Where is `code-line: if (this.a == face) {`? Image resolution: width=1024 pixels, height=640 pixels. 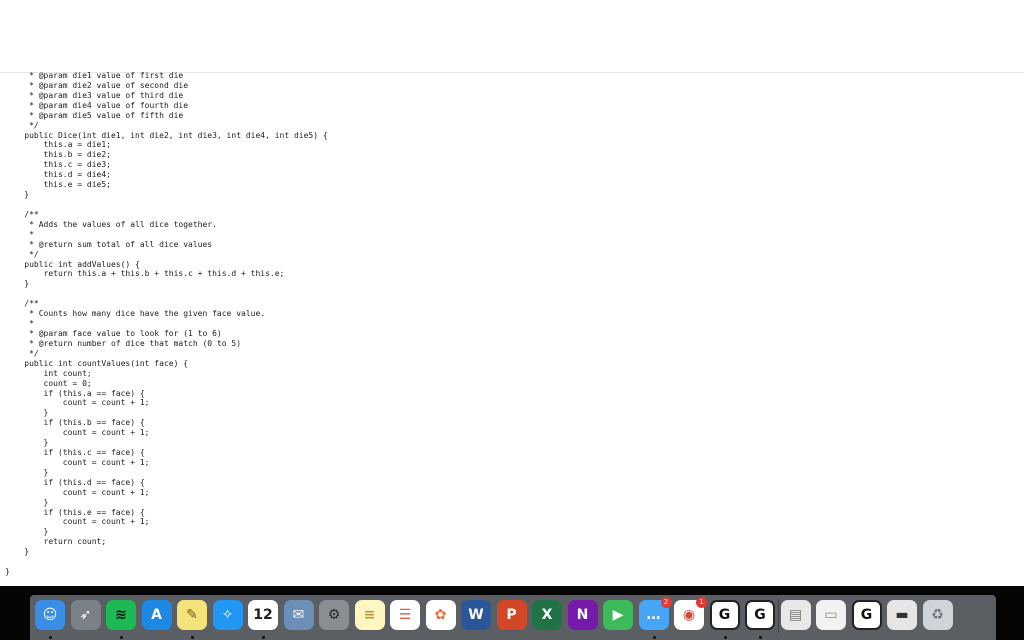
code-line: if (this.a == face) { is located at coordinates (75, 393).